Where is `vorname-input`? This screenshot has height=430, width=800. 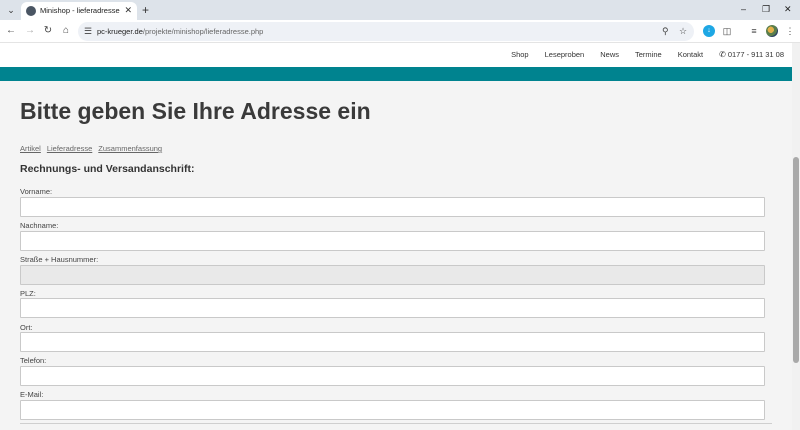
vorname-input is located at coordinates (392, 207).